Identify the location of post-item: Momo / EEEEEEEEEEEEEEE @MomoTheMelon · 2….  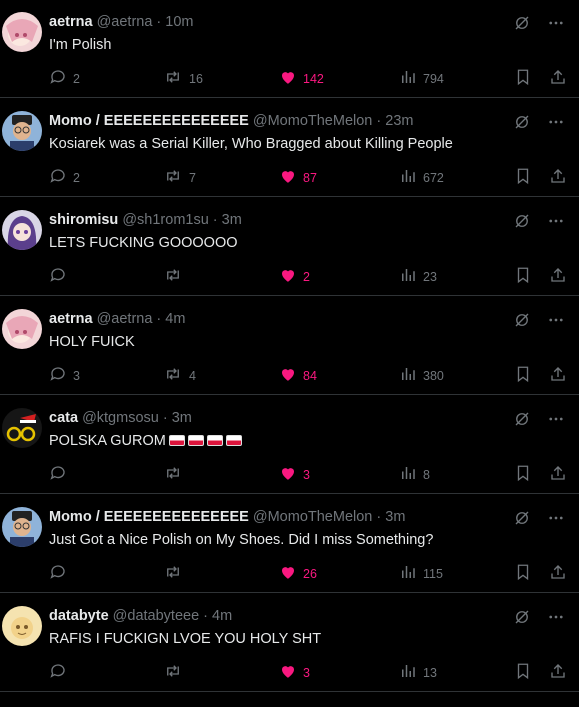
(289, 148).